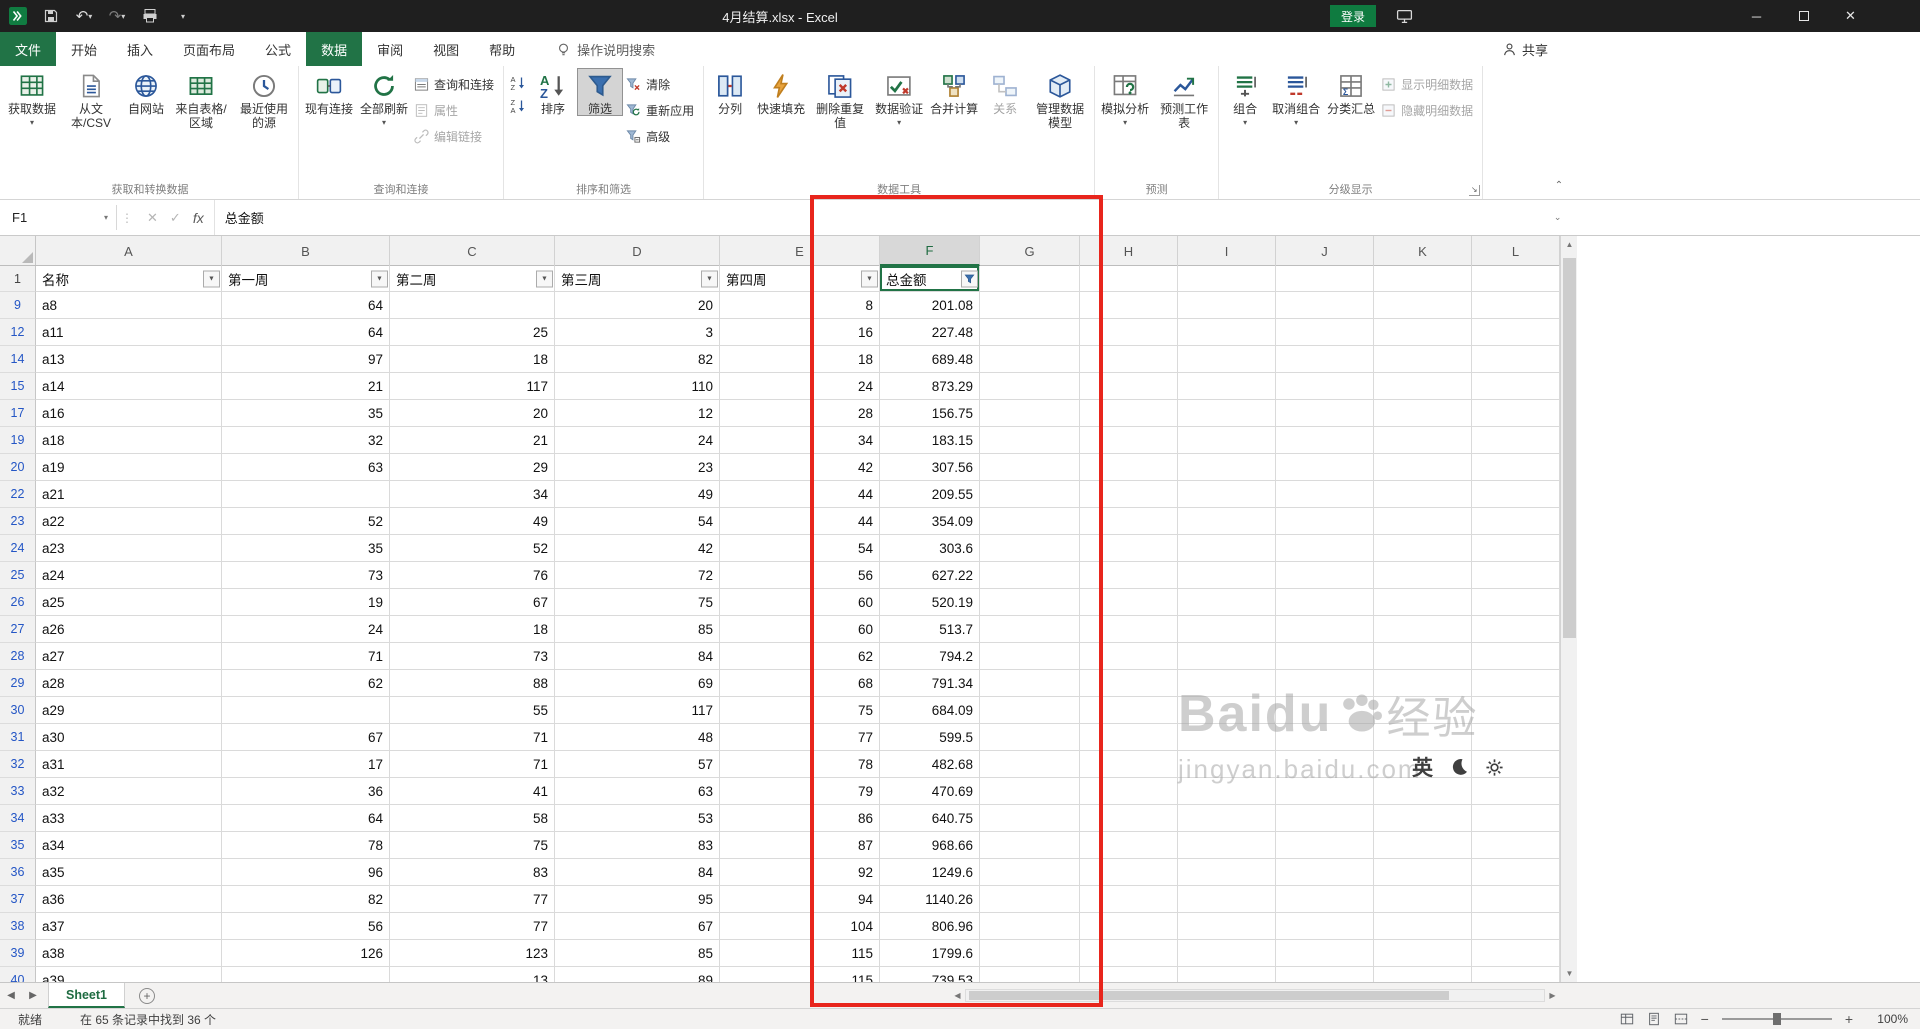 The height and width of the screenshot is (1029, 1920). Describe the element at coordinates (637, 305) in the screenshot. I see `cell-D9: 20` at that location.